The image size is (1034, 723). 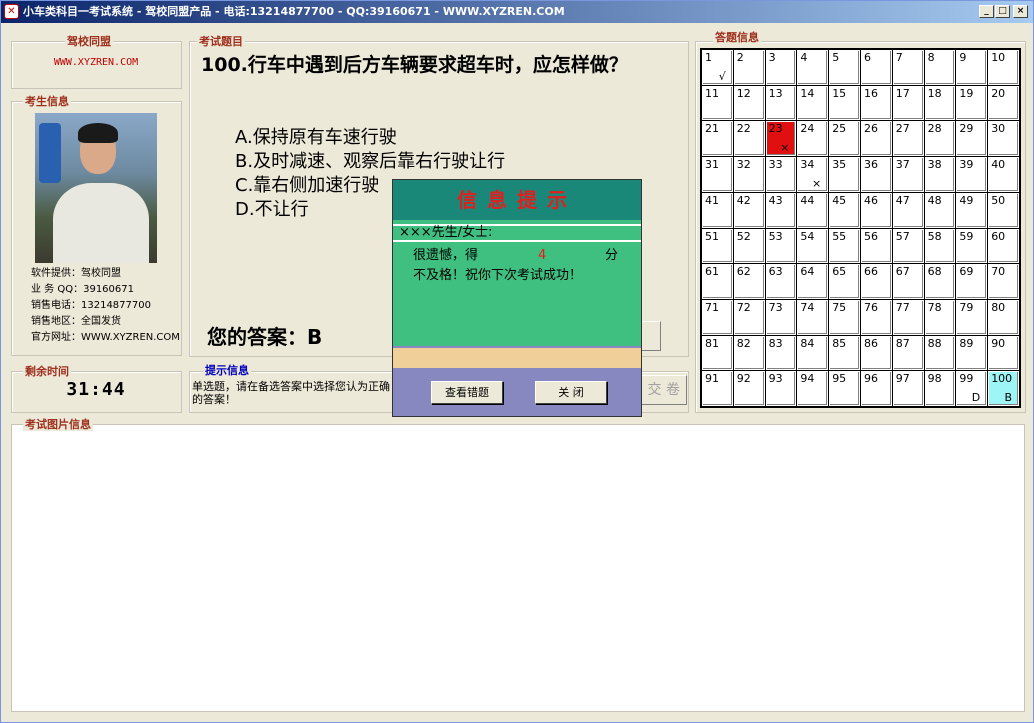 I want to click on answer-cell-17: 17, so click(x=908, y=103).